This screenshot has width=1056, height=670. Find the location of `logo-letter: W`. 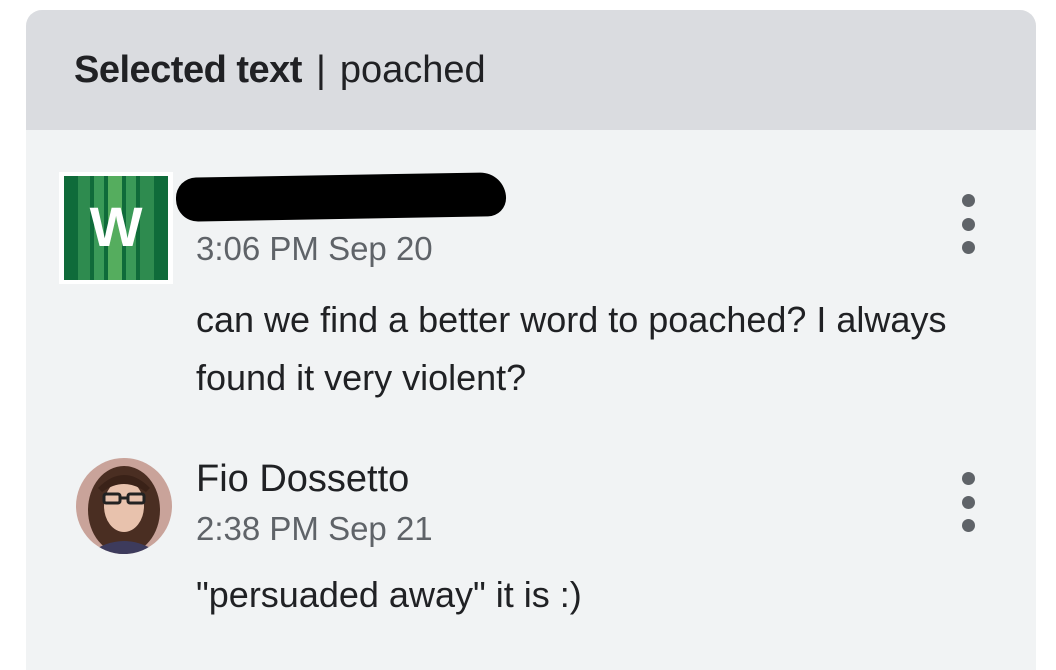

logo-letter: W is located at coordinates (116, 226).